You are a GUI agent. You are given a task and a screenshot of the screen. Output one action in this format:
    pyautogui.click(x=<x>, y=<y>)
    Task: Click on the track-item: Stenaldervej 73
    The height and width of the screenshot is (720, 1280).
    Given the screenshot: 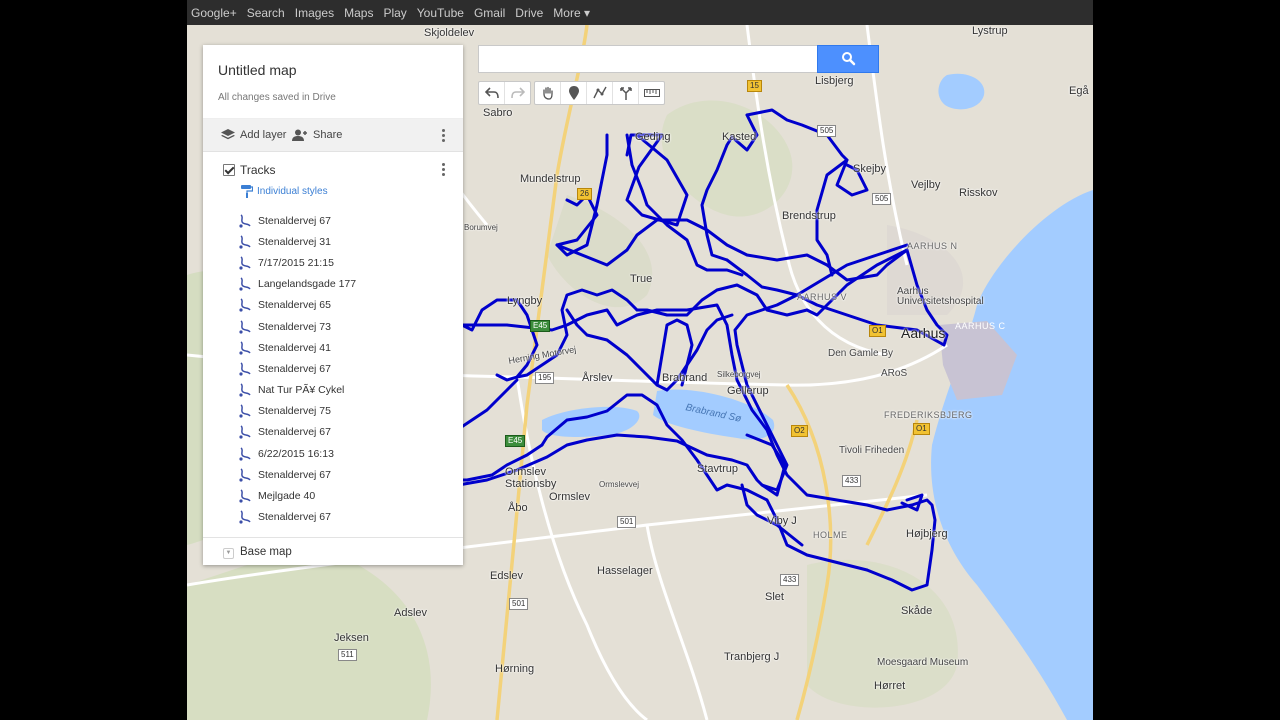 What is the action you would take?
    pyautogui.click(x=297, y=326)
    